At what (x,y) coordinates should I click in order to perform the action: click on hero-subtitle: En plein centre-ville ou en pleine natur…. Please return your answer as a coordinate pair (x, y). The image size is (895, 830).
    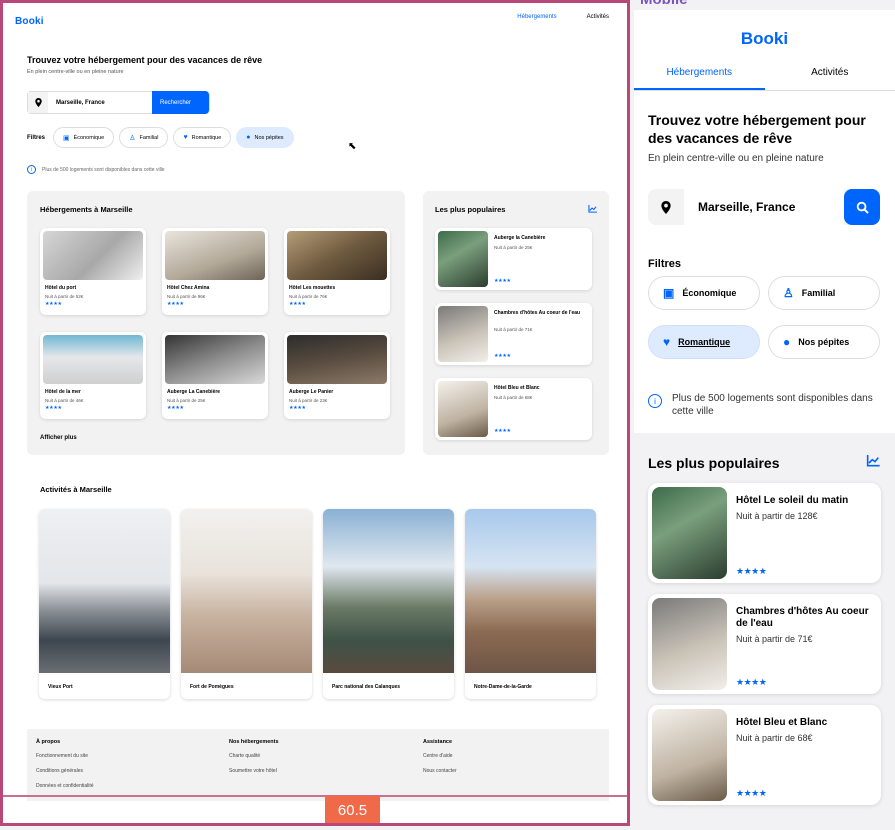
    Looking at the image, I should click on (736, 158).